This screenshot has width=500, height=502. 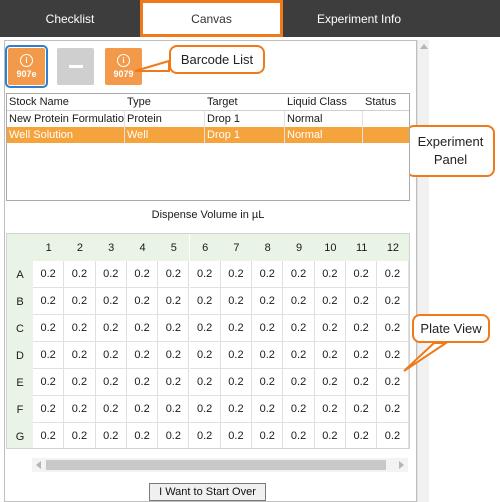 I want to click on horizontal-scrollbar, so click(x=220, y=465).